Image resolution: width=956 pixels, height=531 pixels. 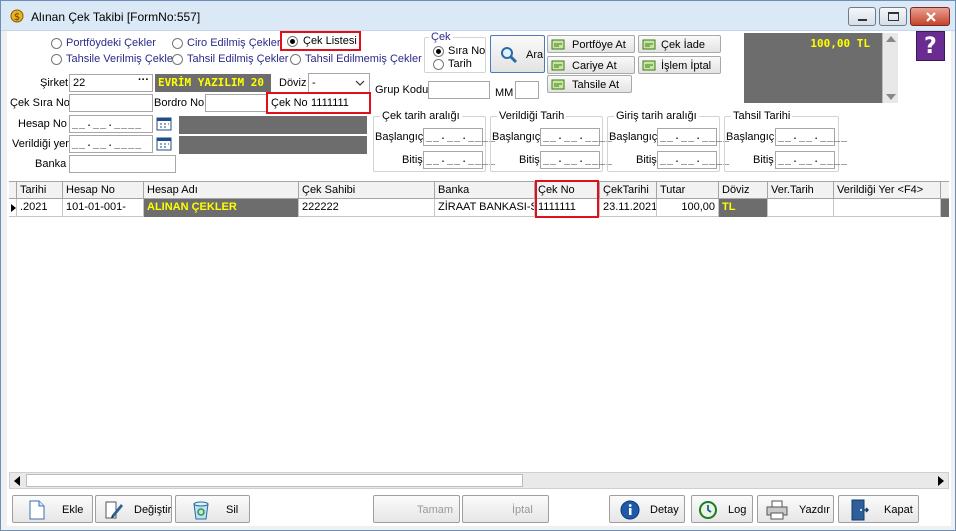 What do you see at coordinates (591, 65) in the screenshot?
I see `cariye-at-button: Cariye At` at bounding box center [591, 65].